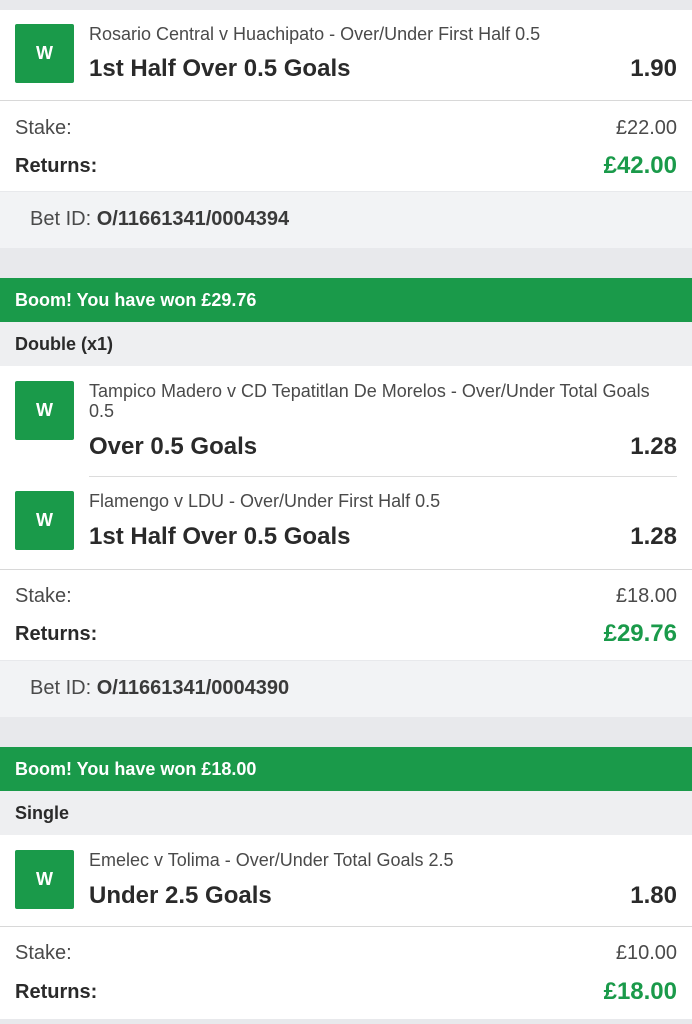  What do you see at coordinates (346, 769) in the screenshot?
I see `win-banner: Boom! You have won £18.00` at bounding box center [346, 769].